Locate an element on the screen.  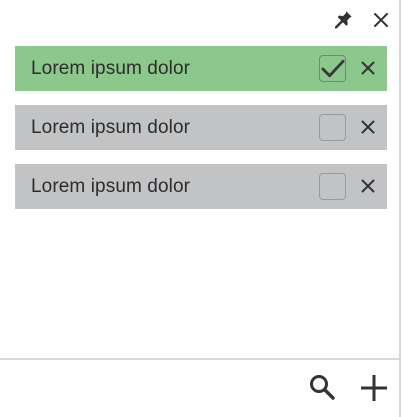
pin-icon is located at coordinates (343, 20).